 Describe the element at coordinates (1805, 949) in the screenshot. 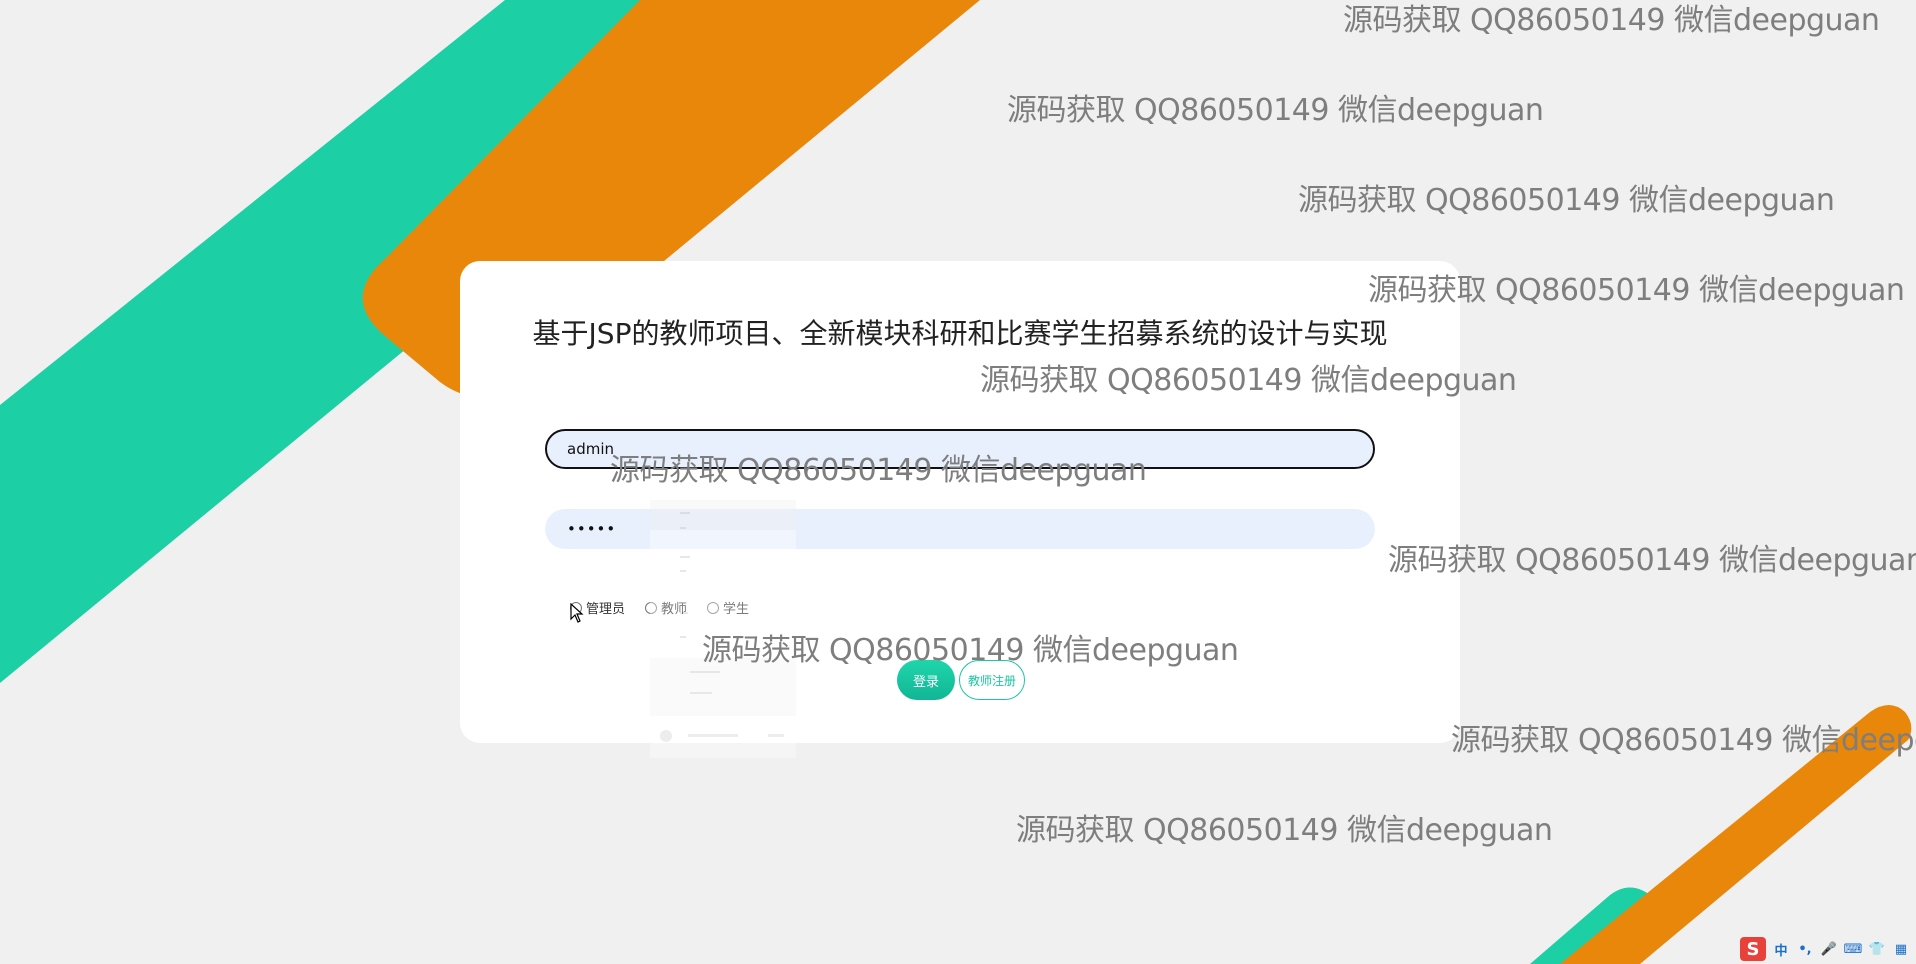

I see `punctuation-icon: •,` at that location.